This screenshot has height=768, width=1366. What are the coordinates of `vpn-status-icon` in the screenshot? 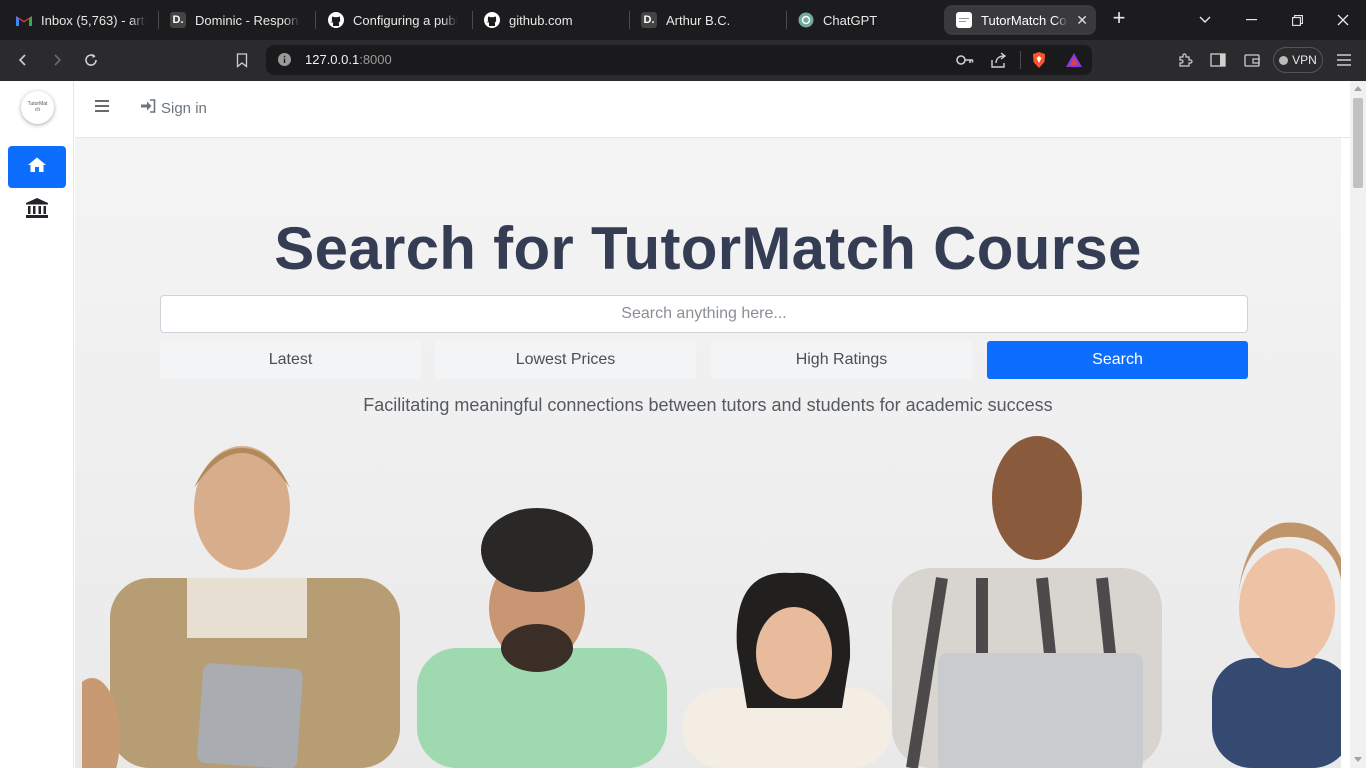 It's located at (1284, 60).